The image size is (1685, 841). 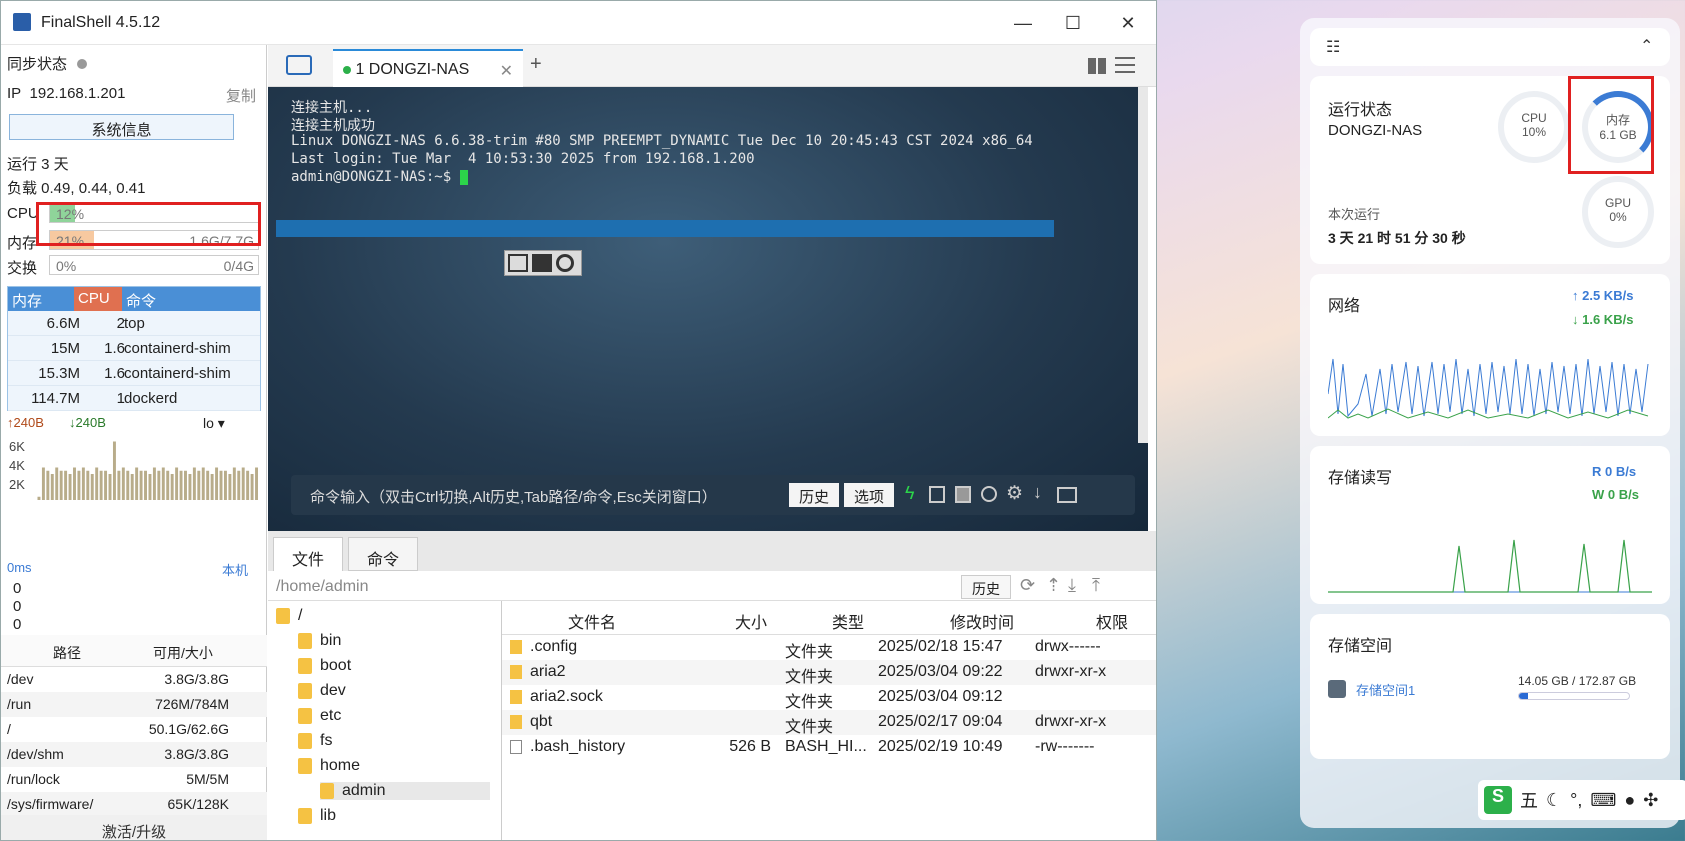 I want to click on tree-node: /, so click(x=289, y=616).